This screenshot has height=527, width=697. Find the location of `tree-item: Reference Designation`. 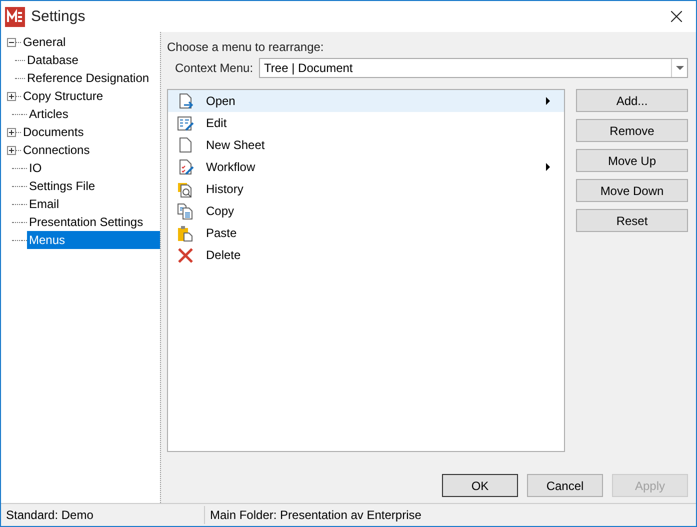

tree-item: Reference Designation is located at coordinates (88, 78).